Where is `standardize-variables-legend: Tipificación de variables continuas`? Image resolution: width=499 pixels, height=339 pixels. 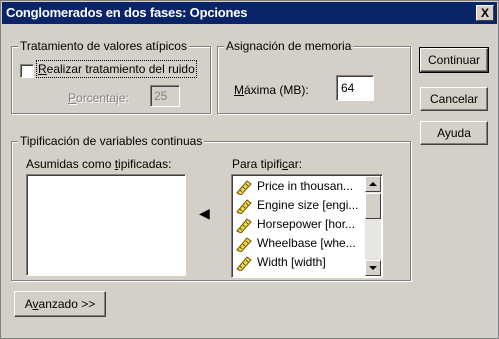
standardize-variables-legend: Tipificación de variables continuas is located at coordinates (111, 141).